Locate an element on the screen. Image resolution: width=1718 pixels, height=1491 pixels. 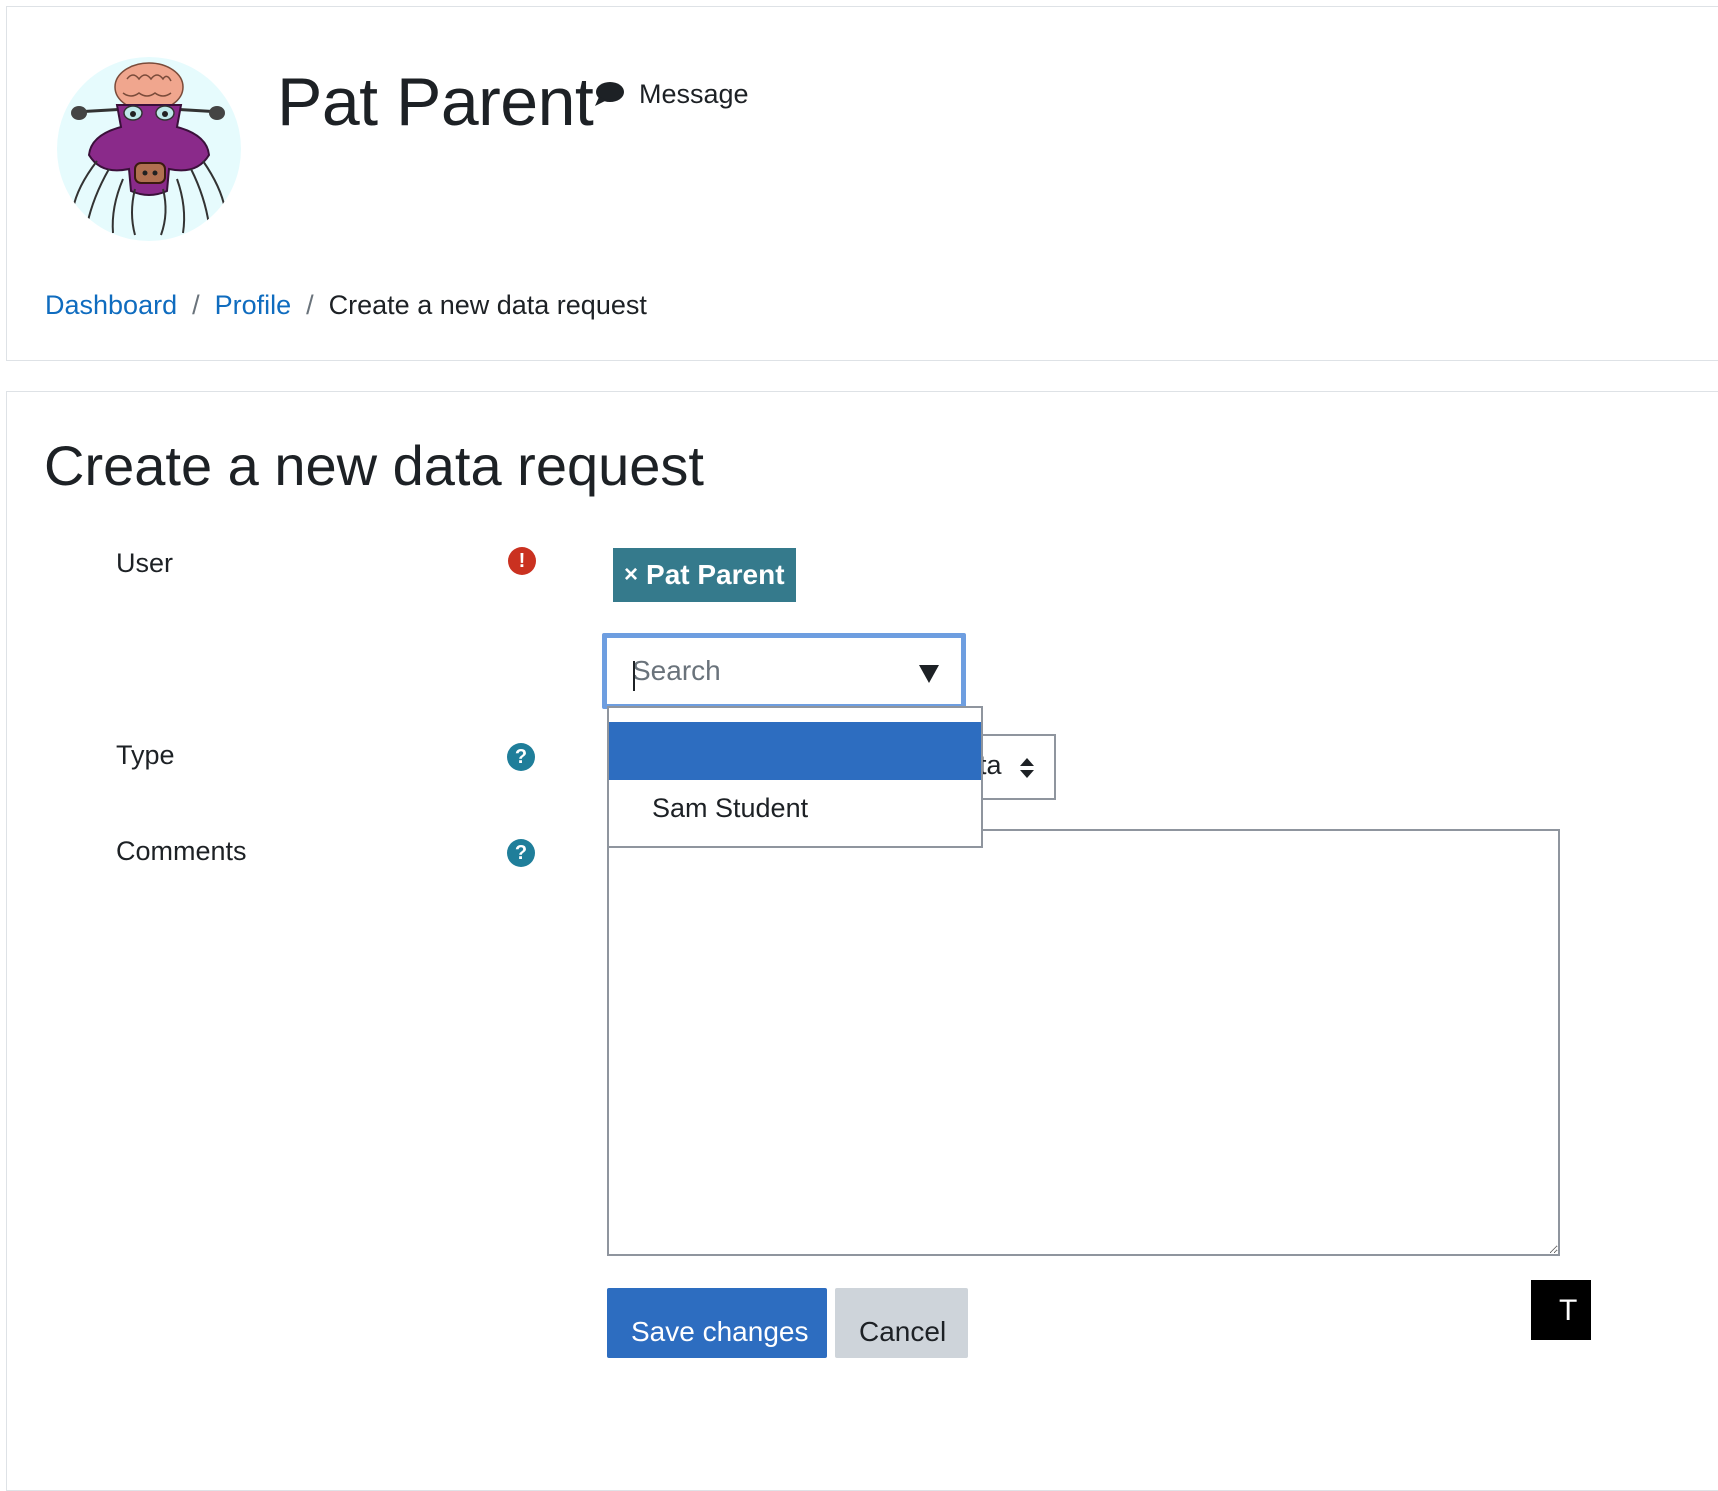
dropdown-option-highlighted is located at coordinates (795, 751).